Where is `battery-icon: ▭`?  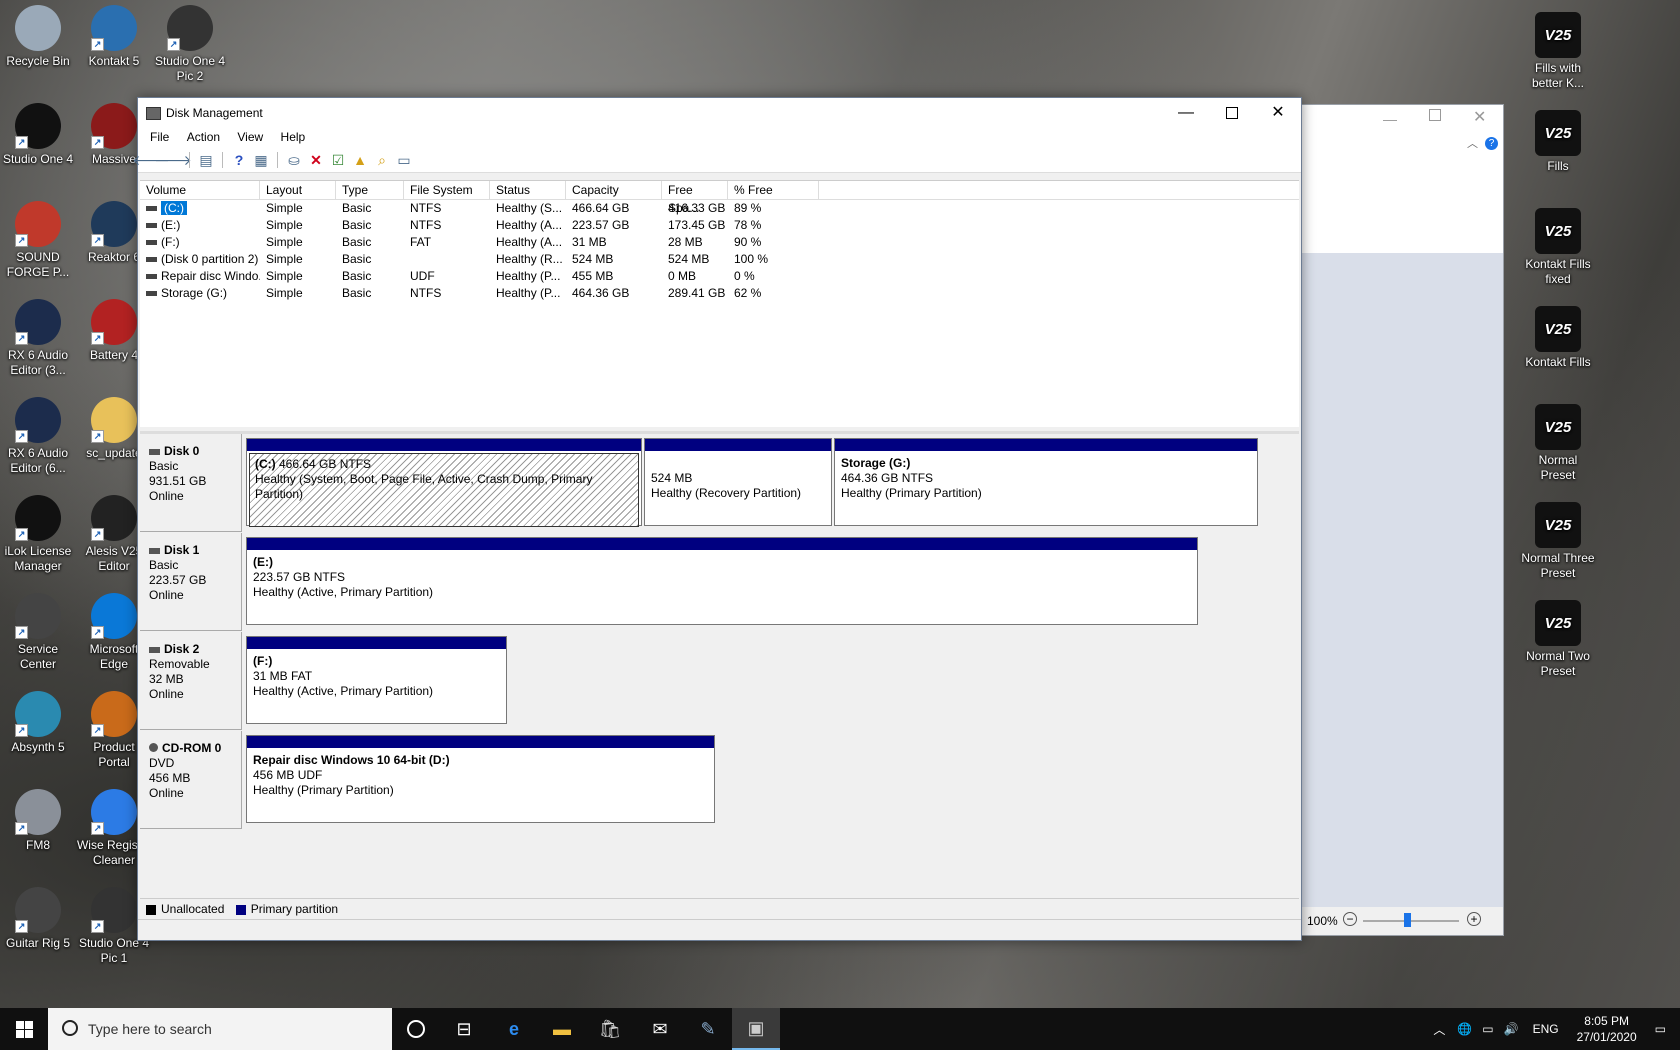 battery-icon: ▭ is located at coordinates (1487, 1029).